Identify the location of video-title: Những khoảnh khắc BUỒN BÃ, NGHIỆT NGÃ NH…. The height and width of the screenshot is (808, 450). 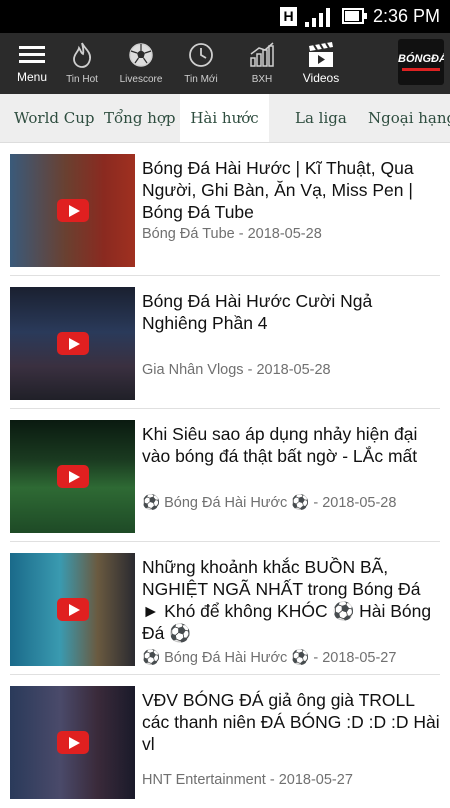
(291, 600).